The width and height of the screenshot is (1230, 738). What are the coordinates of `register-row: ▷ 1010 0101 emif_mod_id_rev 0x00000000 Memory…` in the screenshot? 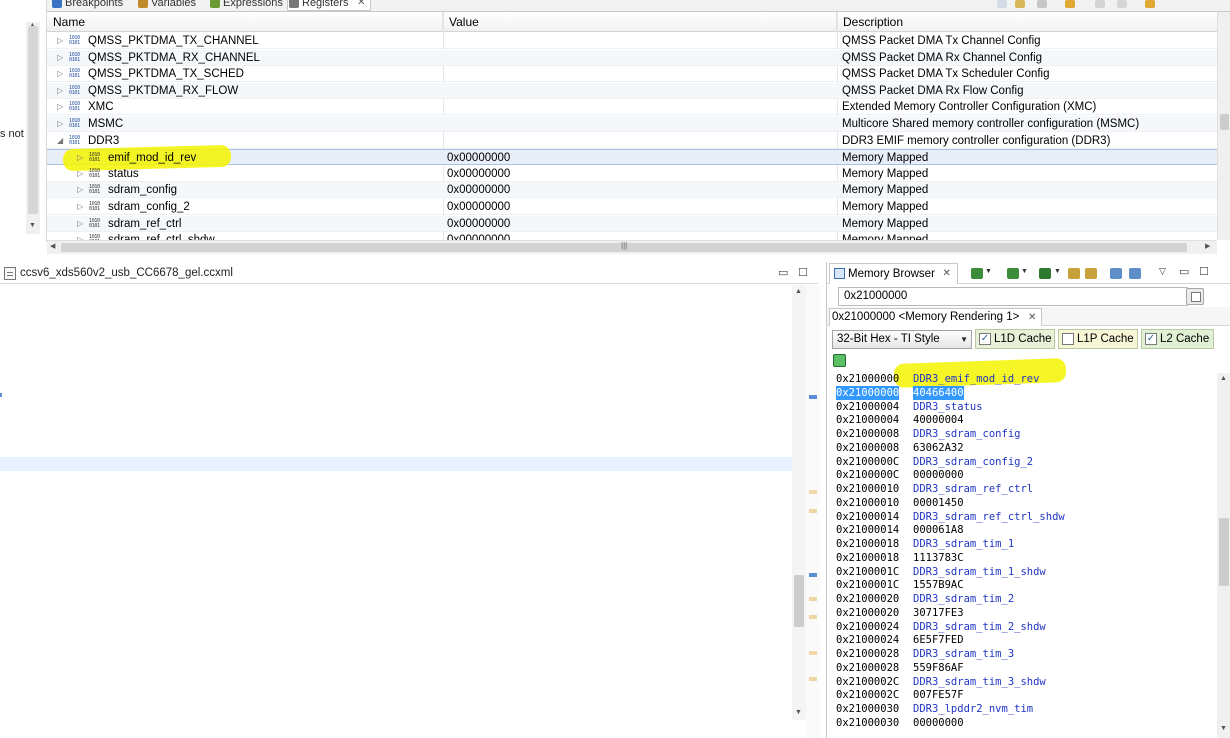 It's located at (632, 158).